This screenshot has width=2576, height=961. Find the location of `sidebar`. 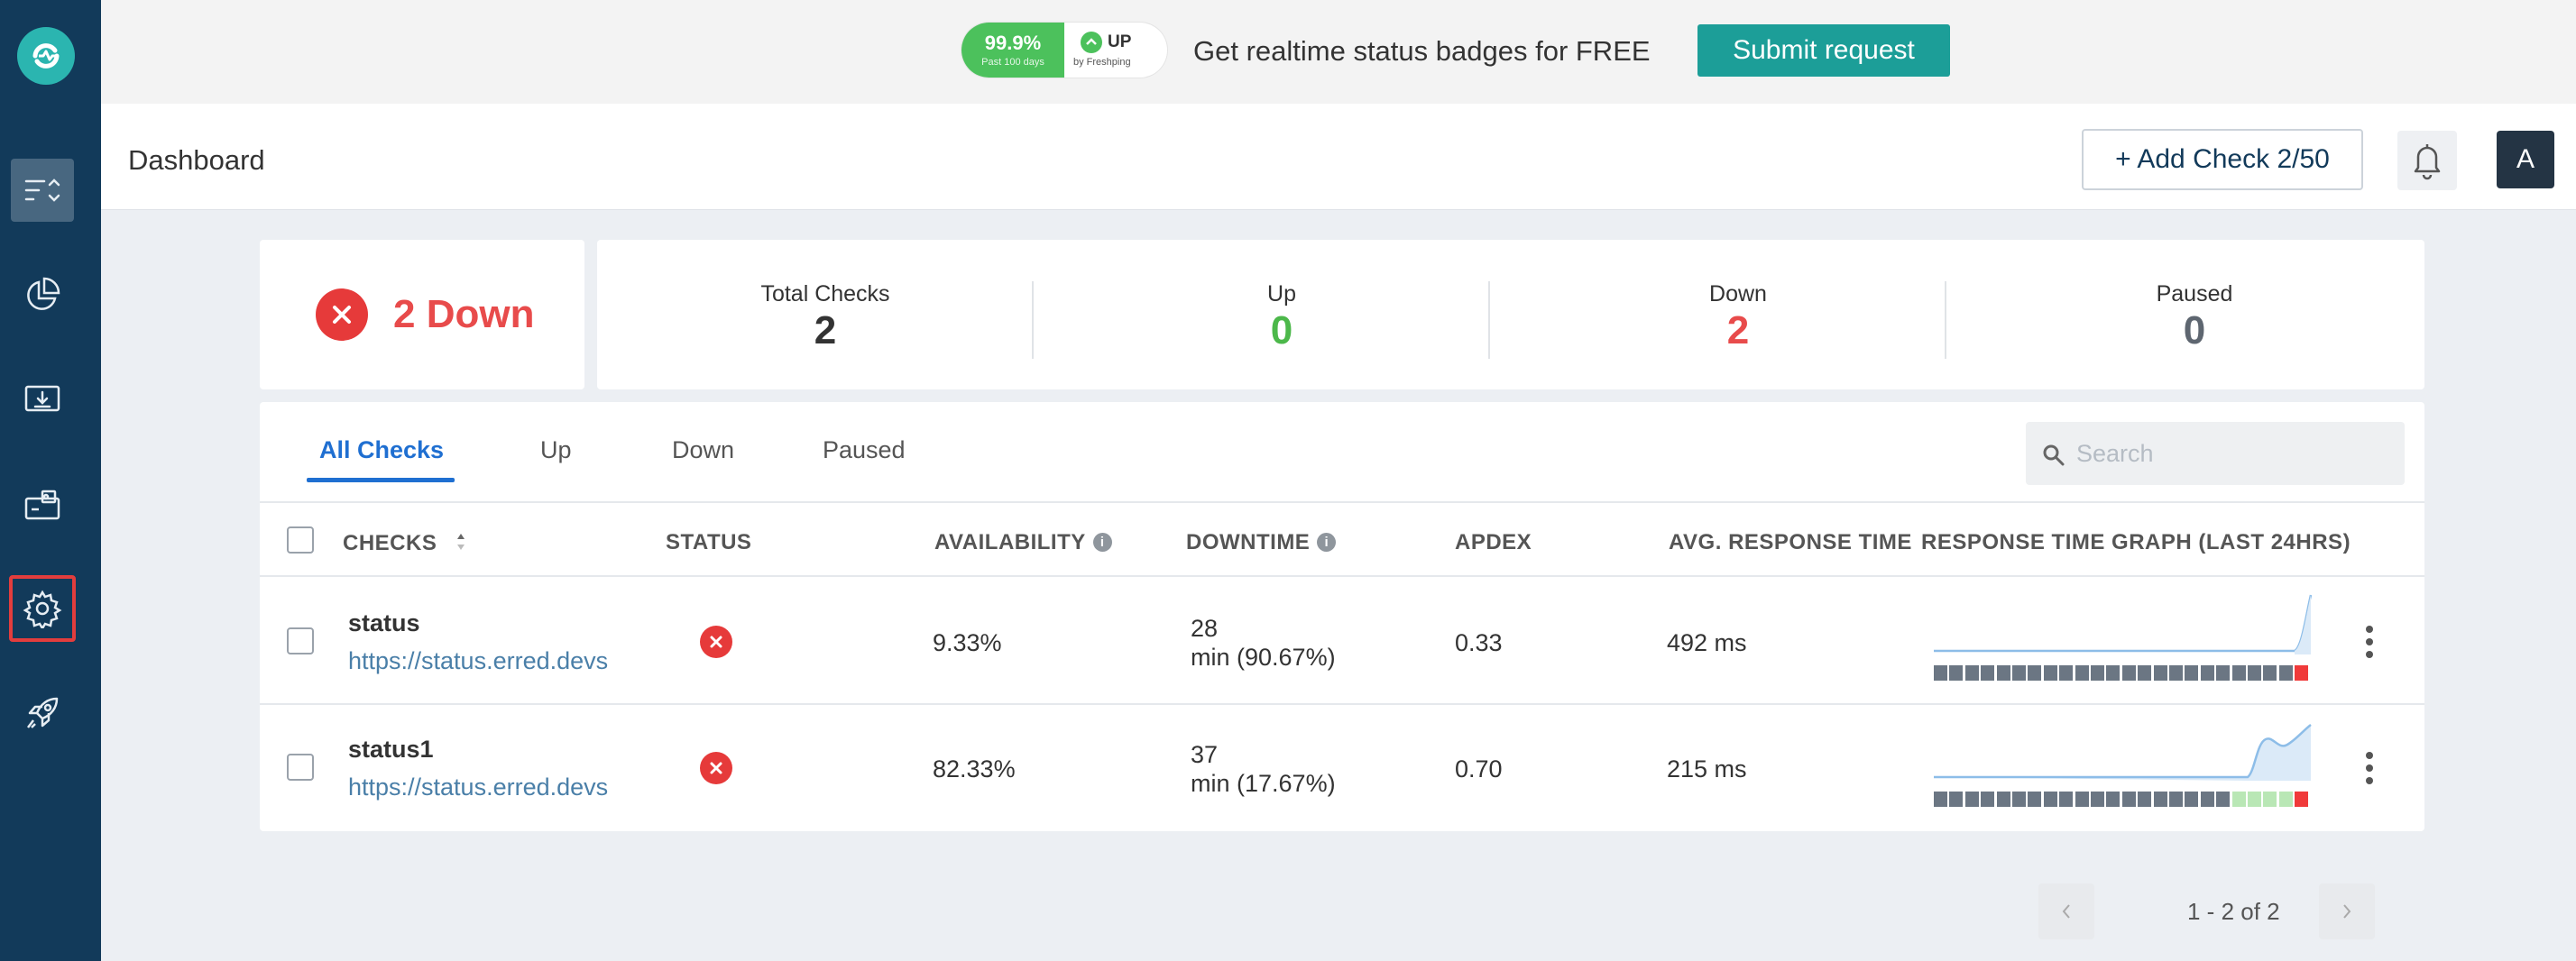

sidebar is located at coordinates (50, 480).